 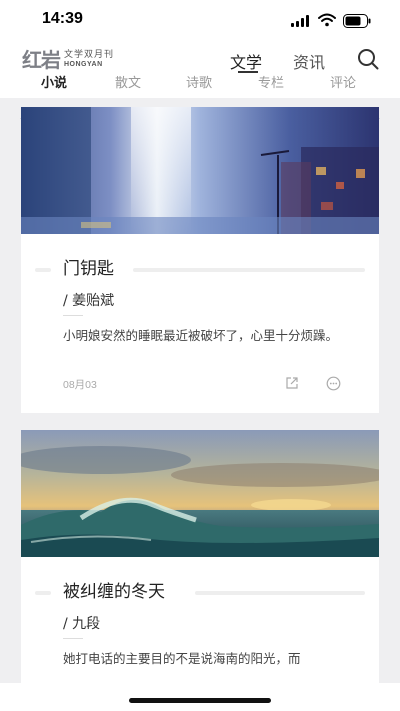 I want to click on logo-english: HONGYAN, so click(x=83, y=64).